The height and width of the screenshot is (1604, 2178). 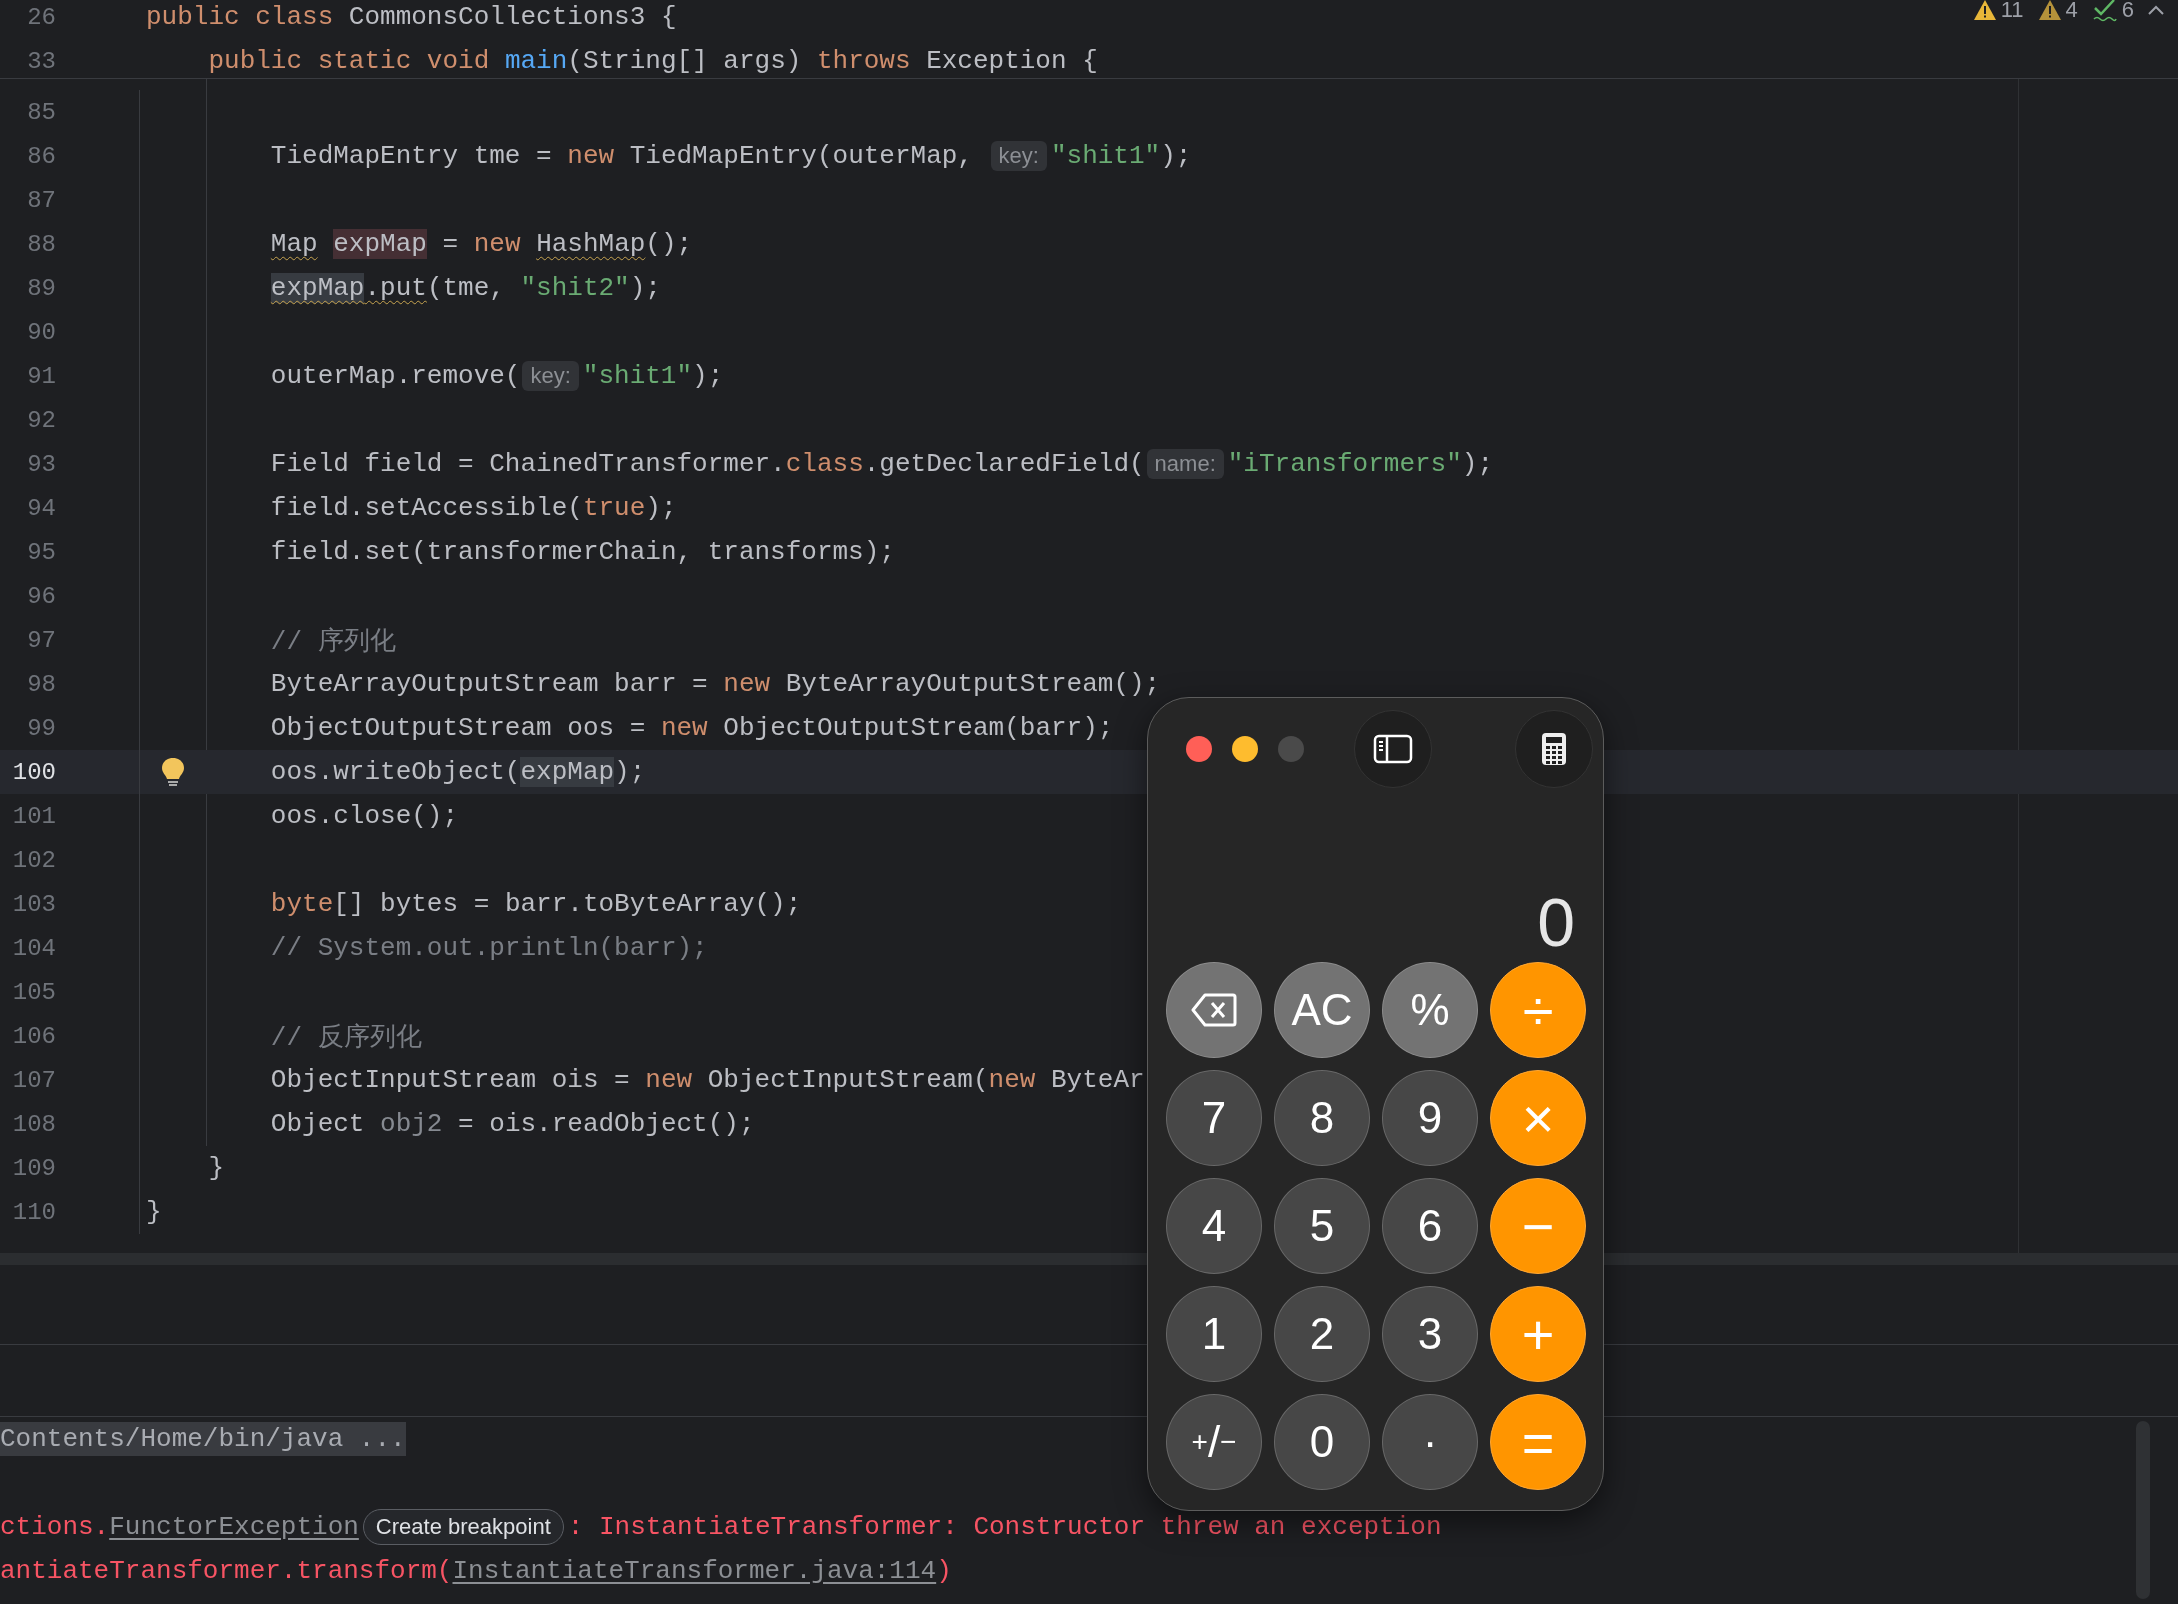 I want to click on code-text: public static void main(String[] args) throws Exception {, so click(x=652, y=61).